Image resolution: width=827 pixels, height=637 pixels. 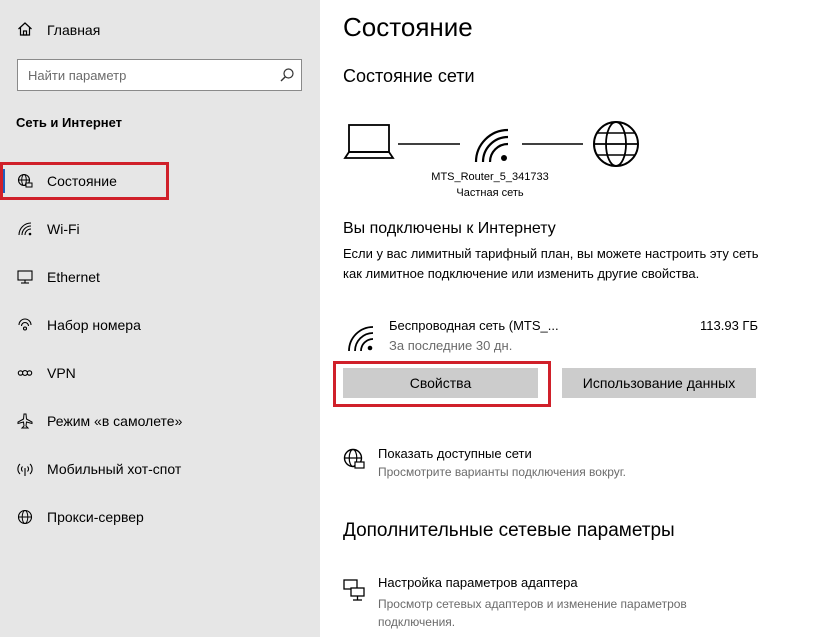 What do you see at coordinates (63, 229) in the screenshot?
I see `sidebar-item-label: Wi-Fi` at bounding box center [63, 229].